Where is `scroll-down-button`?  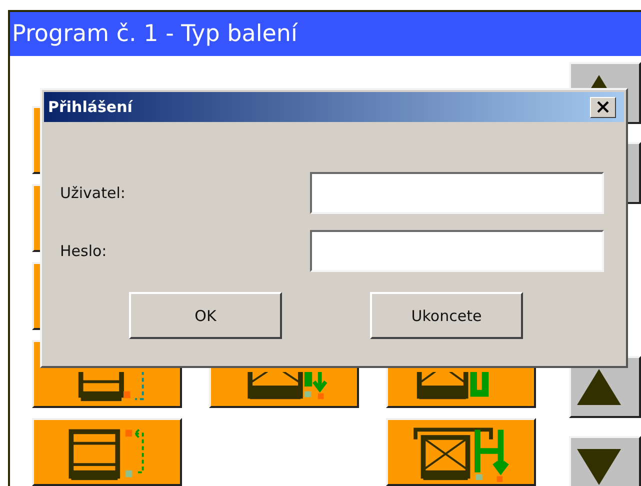 scroll-down-button is located at coordinates (605, 461).